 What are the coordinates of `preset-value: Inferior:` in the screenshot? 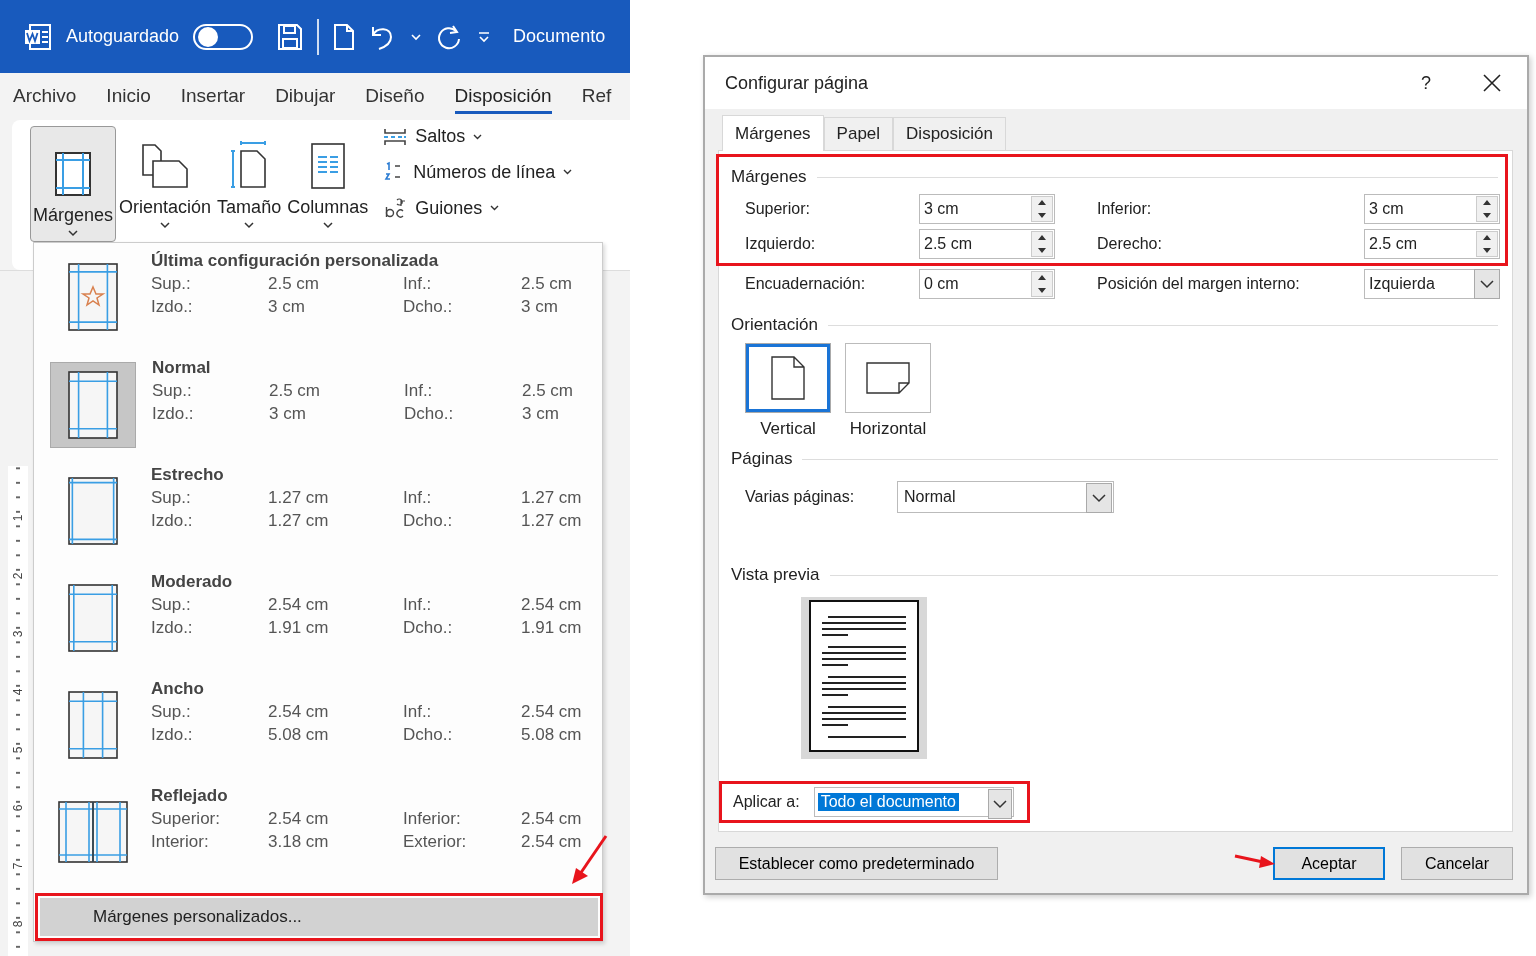 It's located at (432, 819).